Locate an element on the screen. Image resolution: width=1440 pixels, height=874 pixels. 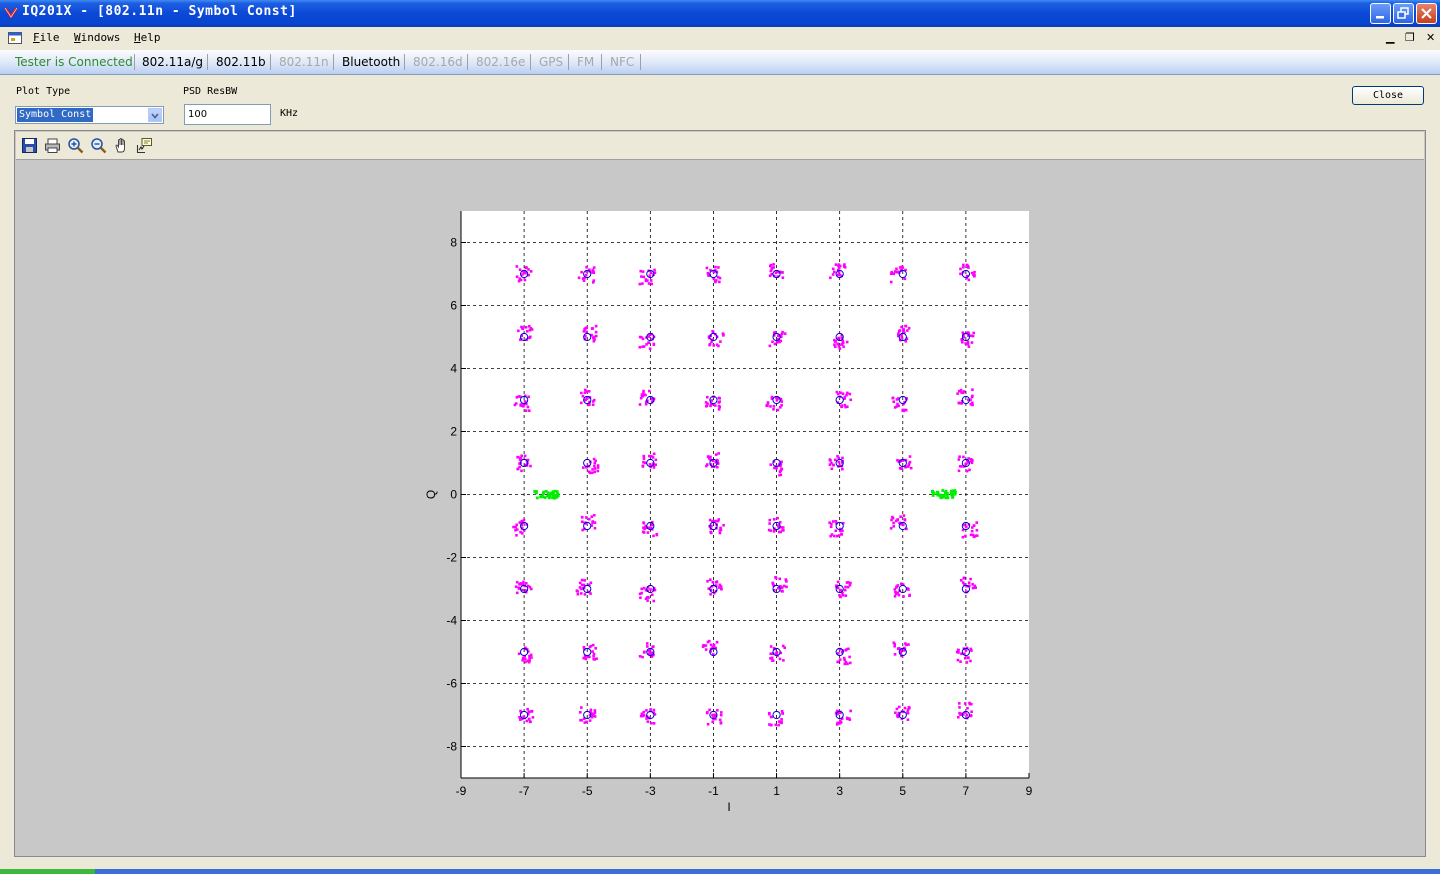
y-tick-label: 0 is located at coordinates (453, 495).